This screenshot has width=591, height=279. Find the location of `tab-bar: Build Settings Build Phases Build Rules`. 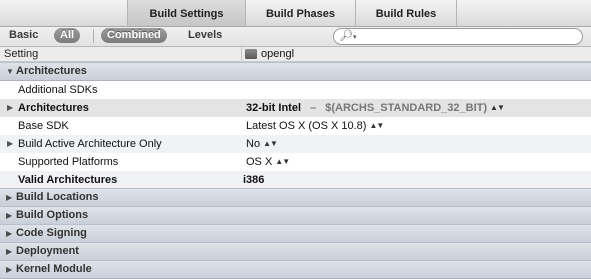

tab-bar: Build Settings Build Phases Build Rules is located at coordinates (295, 13).